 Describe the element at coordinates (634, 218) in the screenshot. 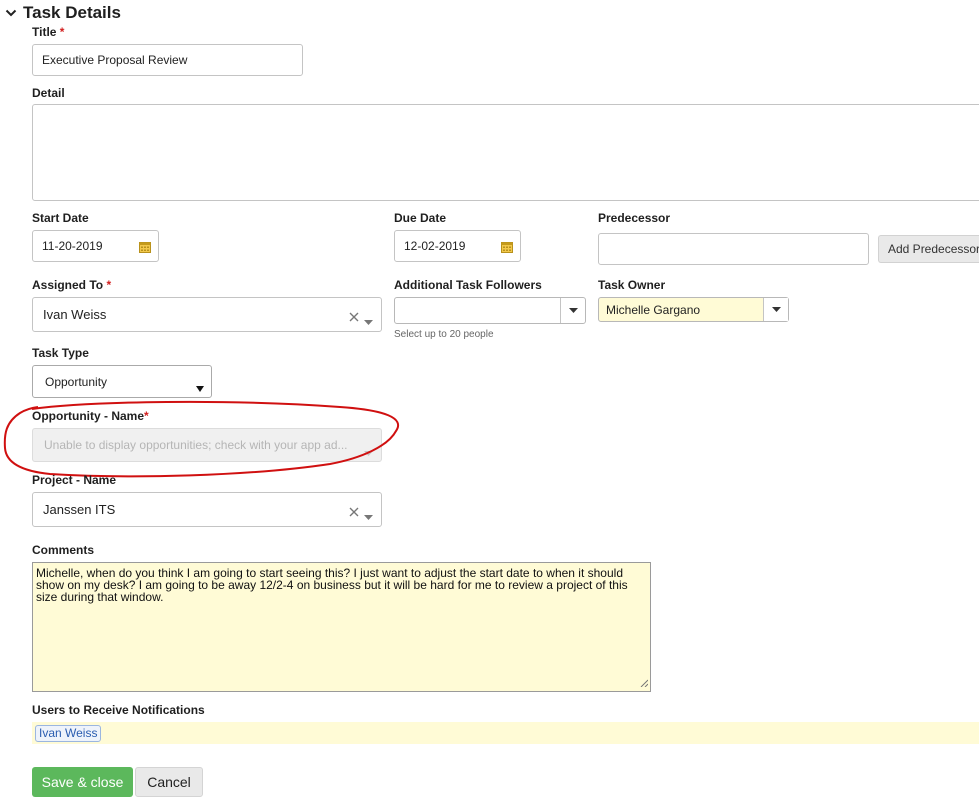

I see `predecessor-label: Predecessor` at that location.